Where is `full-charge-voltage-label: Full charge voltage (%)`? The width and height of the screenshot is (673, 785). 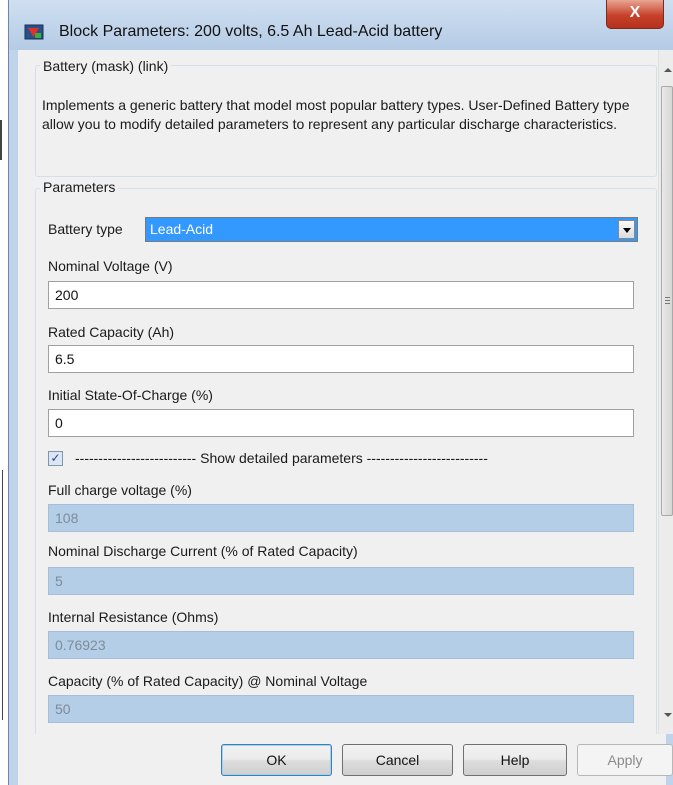 full-charge-voltage-label: Full charge voltage (%) is located at coordinates (120, 490).